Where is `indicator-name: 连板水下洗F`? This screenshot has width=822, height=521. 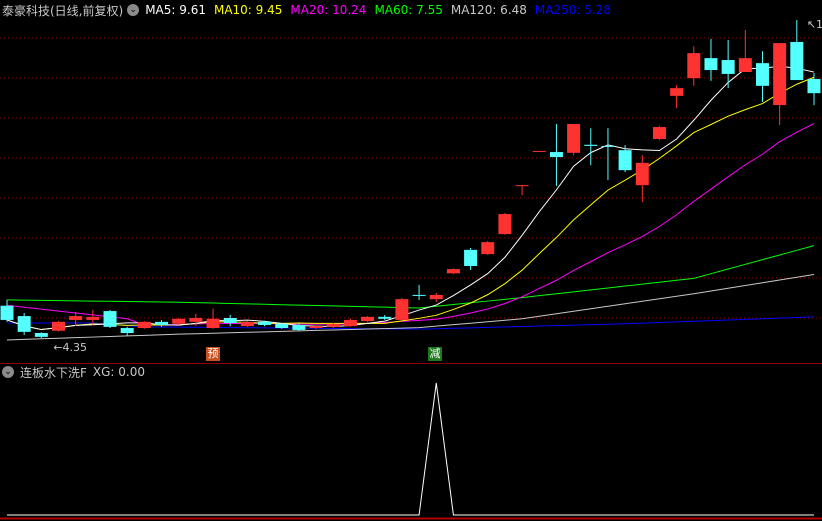
indicator-name: 连板水下洗F is located at coordinates (53, 372).